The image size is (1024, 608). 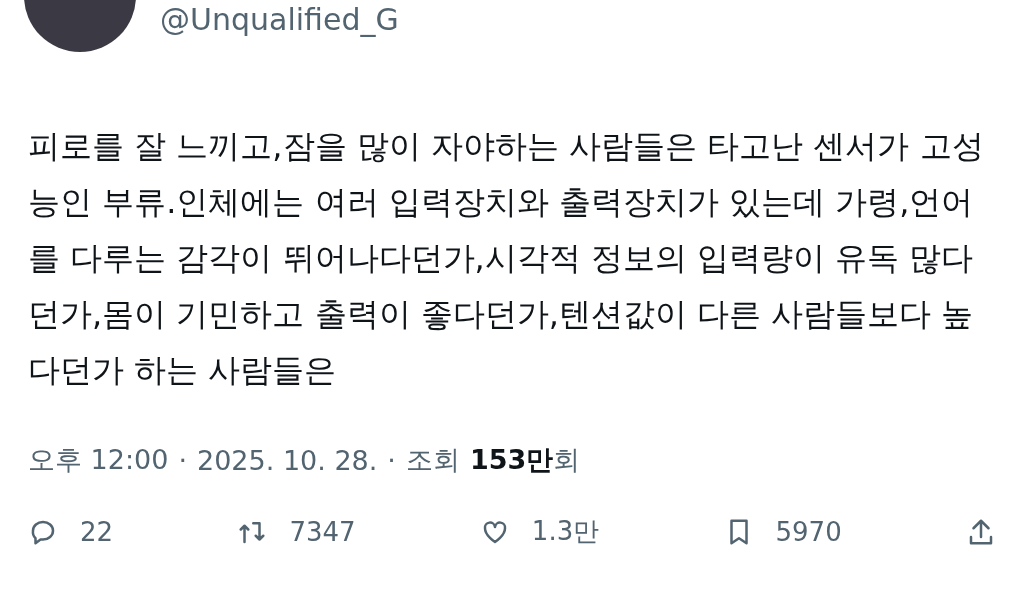 I want to click on like-button: 1.3만, so click(x=539, y=531).